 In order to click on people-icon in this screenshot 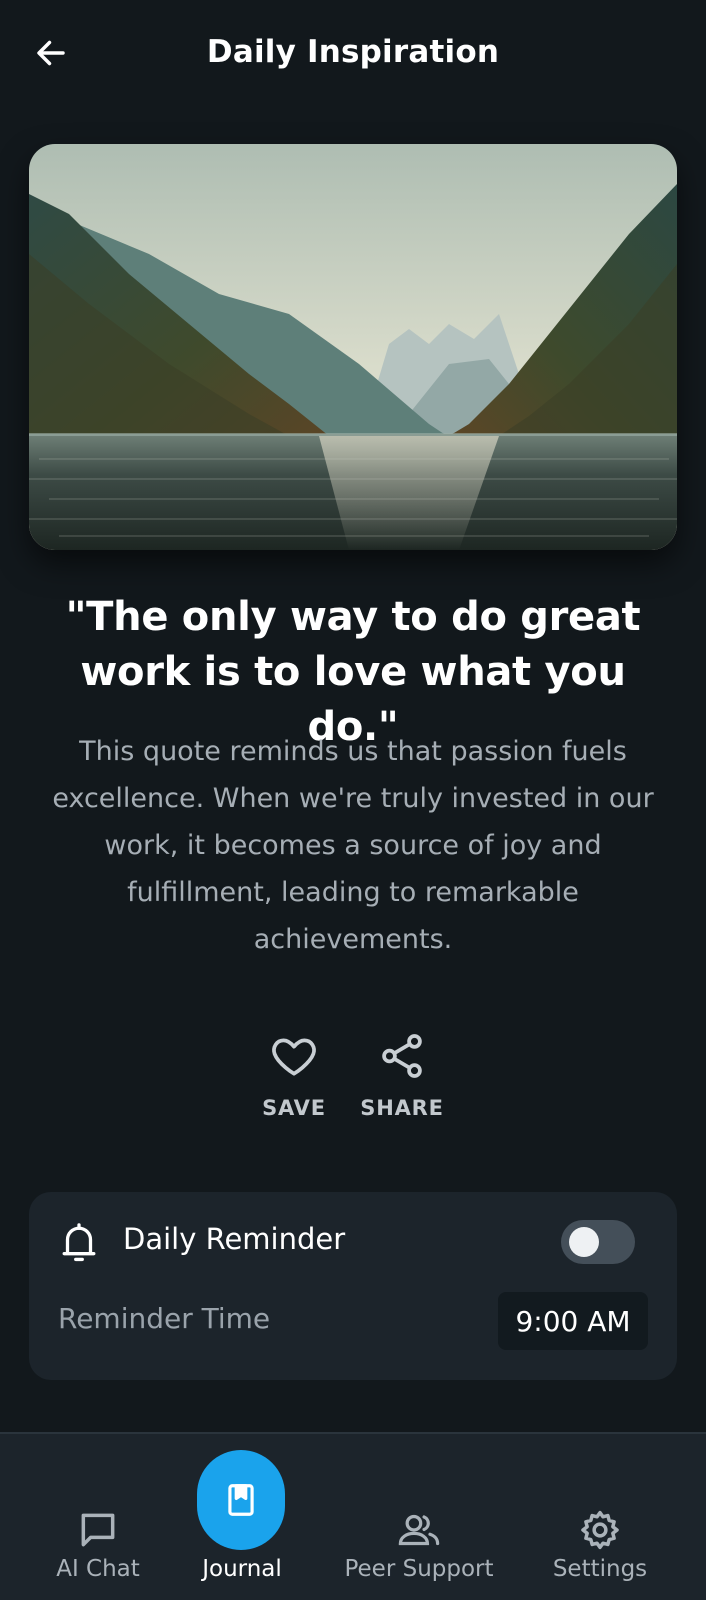, I will do `click(419, 1530)`.